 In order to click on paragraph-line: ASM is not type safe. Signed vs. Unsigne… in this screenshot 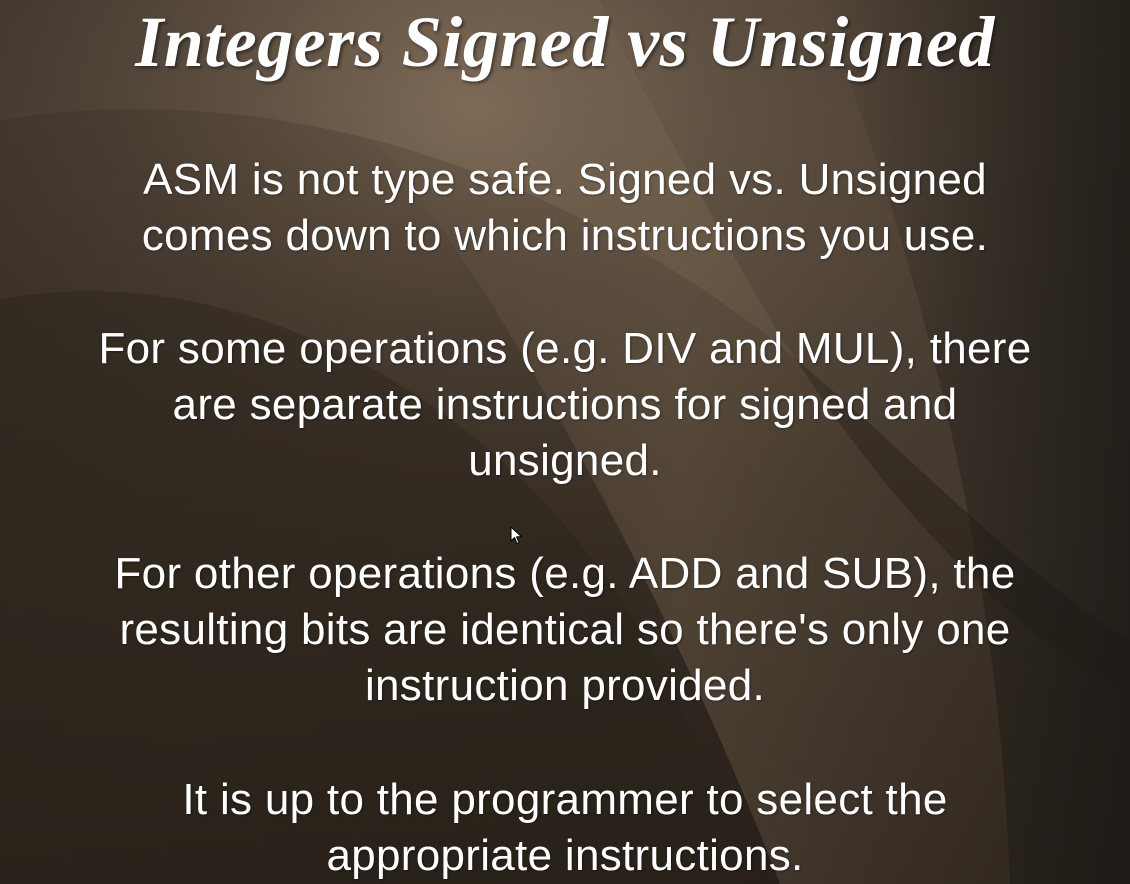, I will do `click(565, 179)`.